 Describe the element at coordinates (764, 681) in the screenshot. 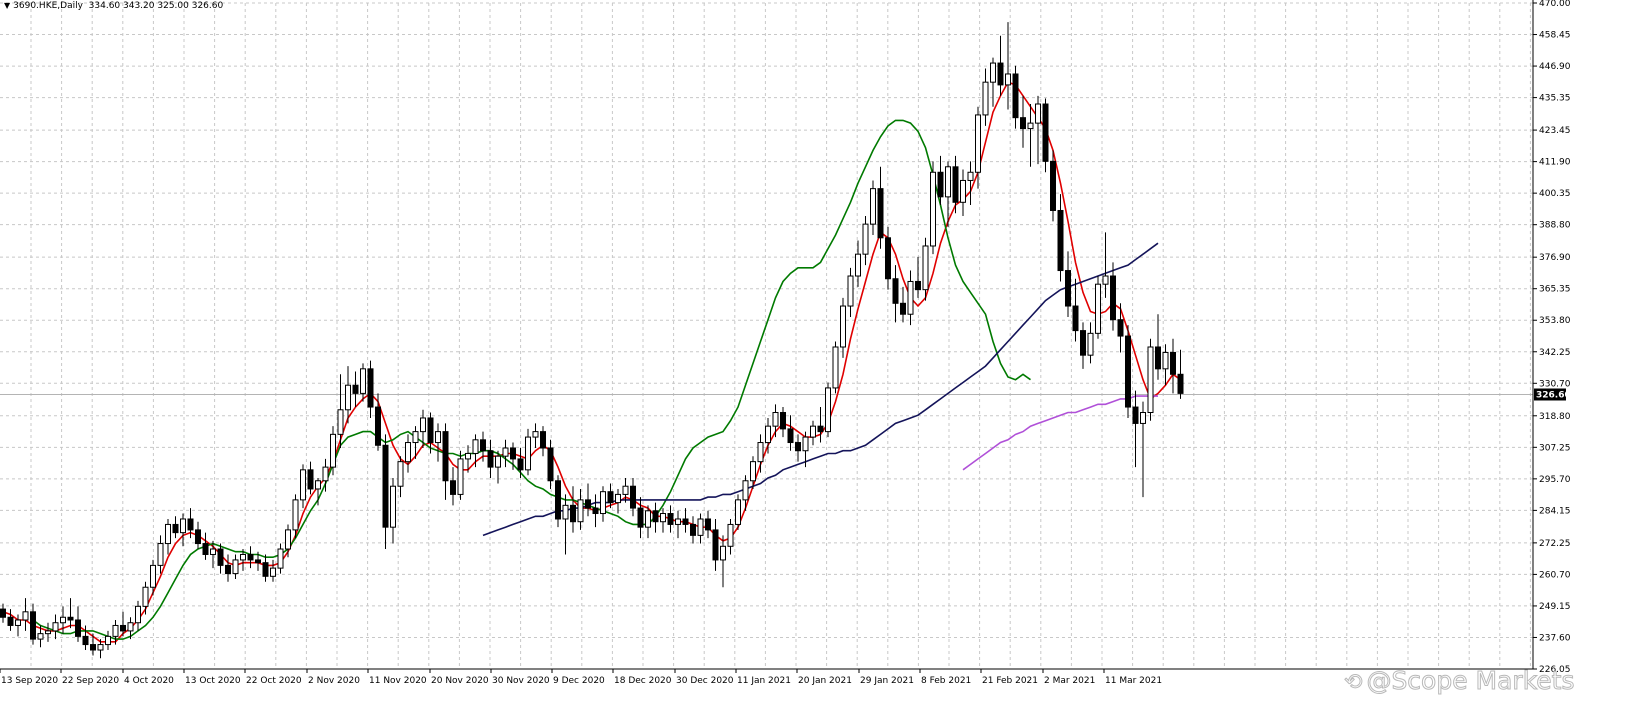

I see `x-tick-label: 11 Jan 2021` at that location.